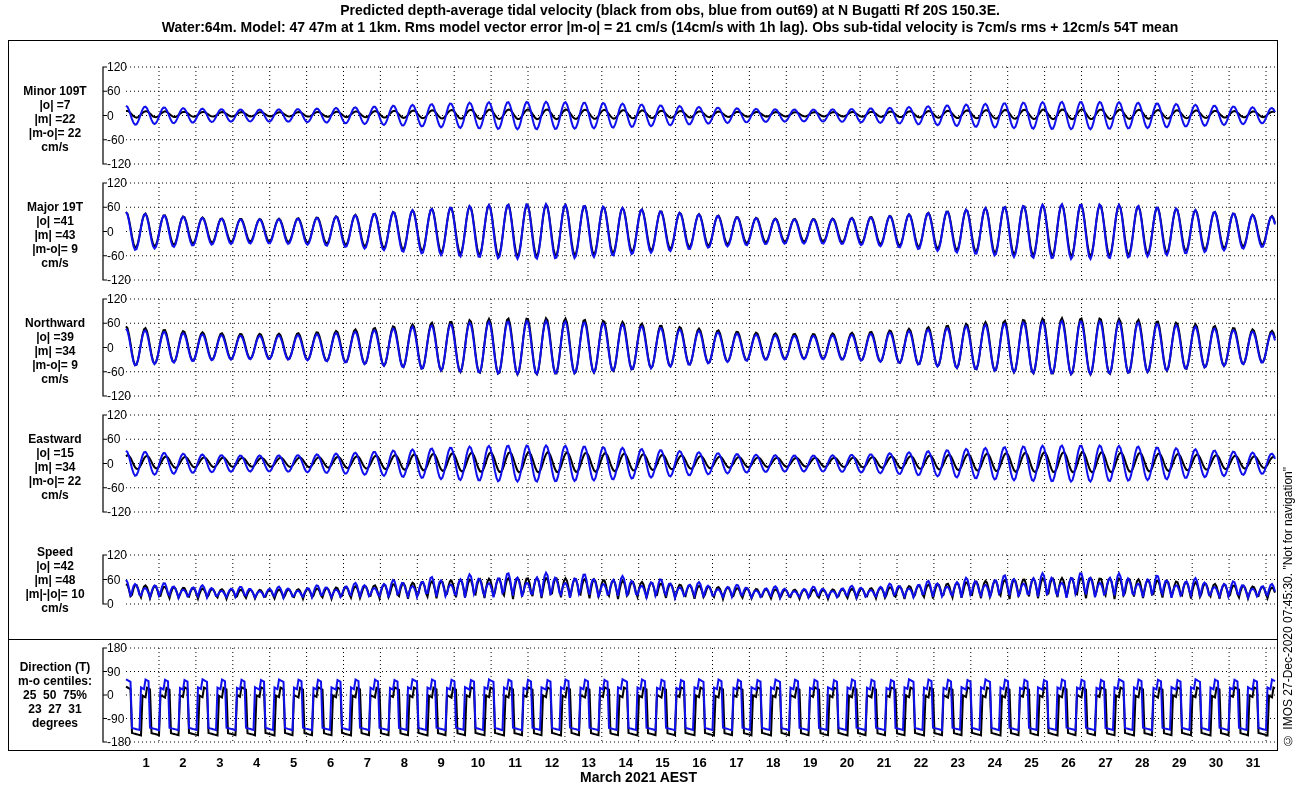  What do you see at coordinates (367, 762) in the screenshot?
I see `day-label: 7` at bounding box center [367, 762].